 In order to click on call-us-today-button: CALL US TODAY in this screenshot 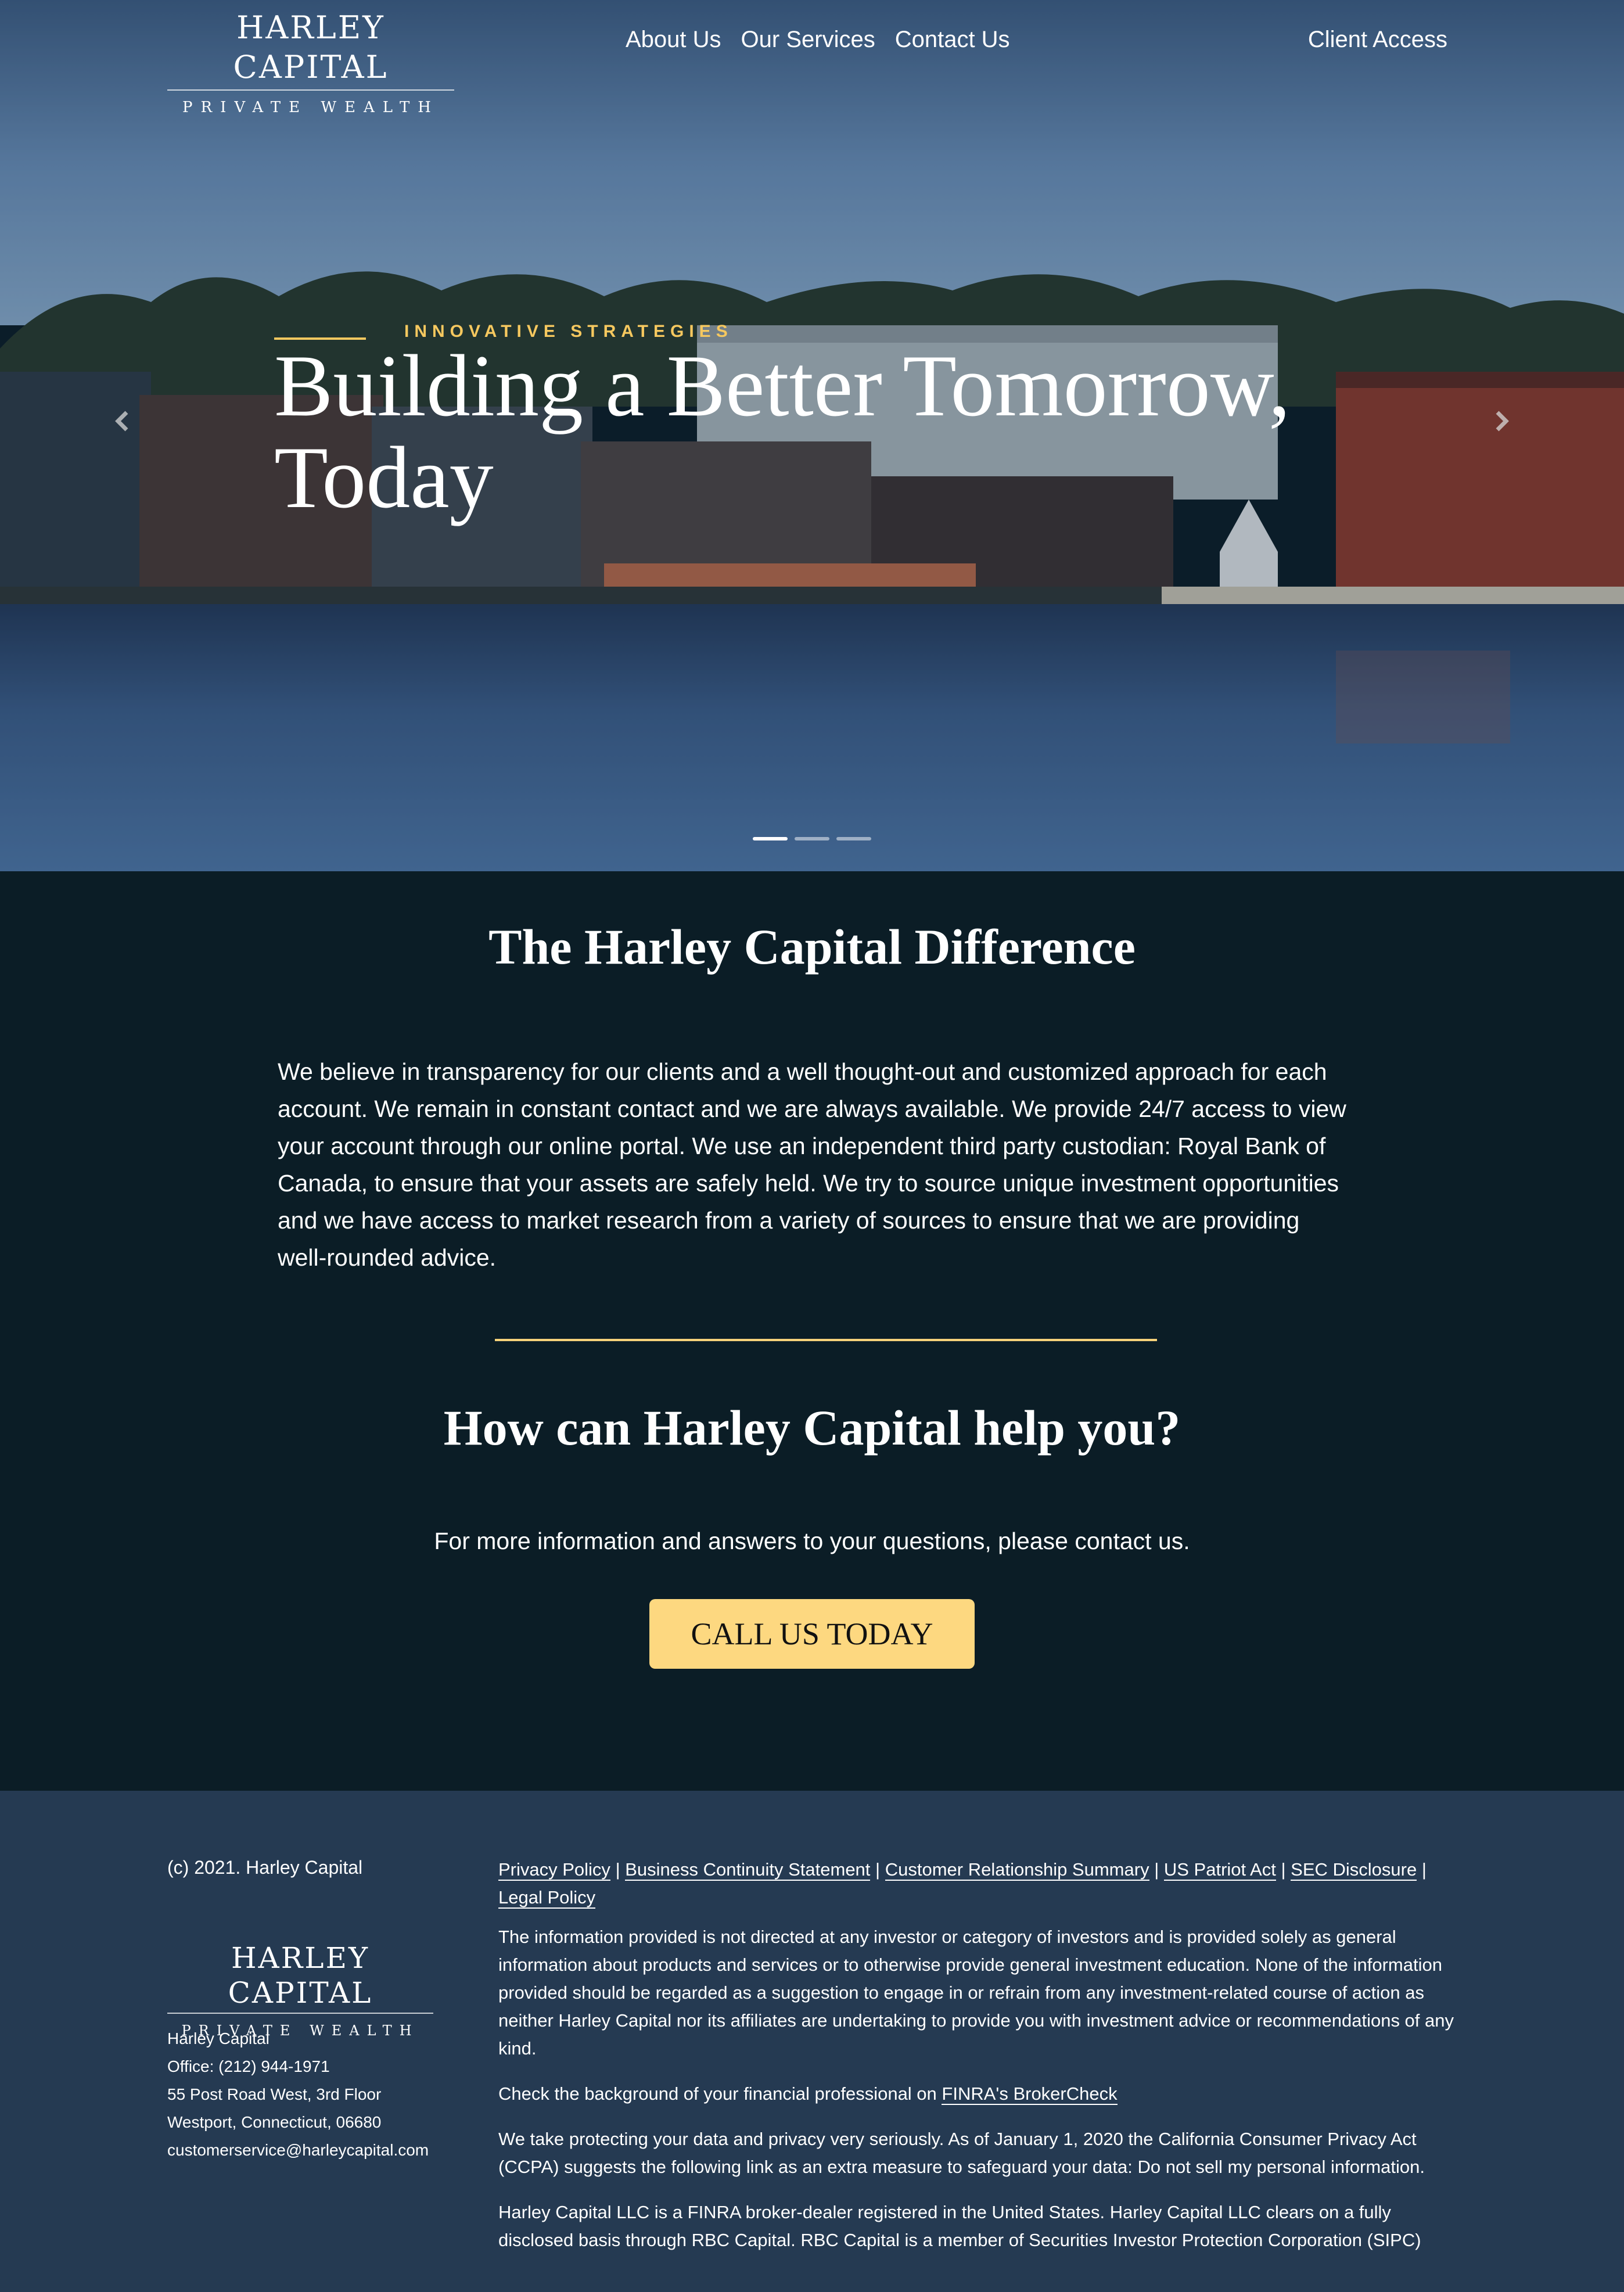, I will do `click(812, 1634)`.